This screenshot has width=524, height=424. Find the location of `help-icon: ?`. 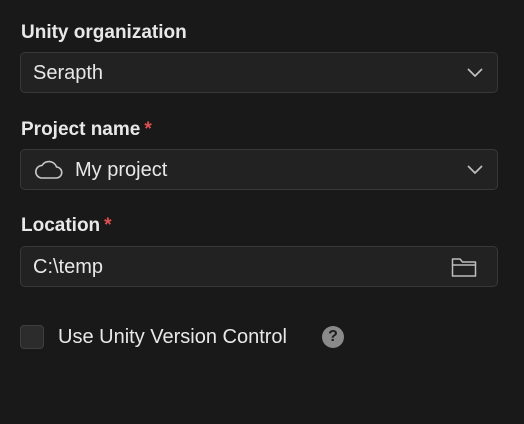

help-icon: ? is located at coordinates (333, 337).